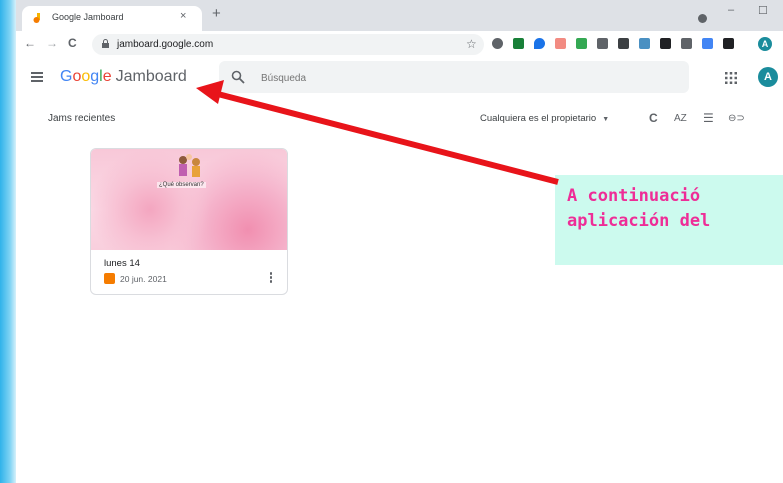 The image size is (783, 483). Describe the element at coordinates (109, 278) in the screenshot. I see `jamboard-file-icon` at that location.